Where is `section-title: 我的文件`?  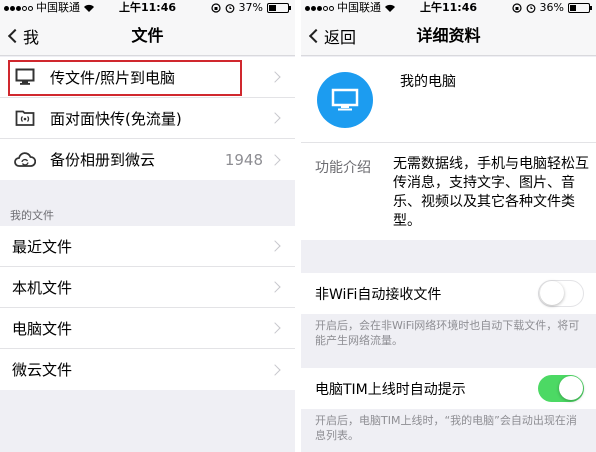
section-title: 我的文件 is located at coordinates (32, 215).